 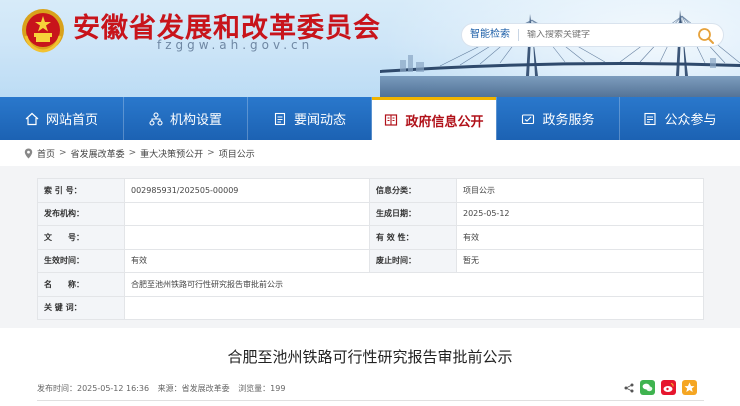 I want to click on location-pin-icon, so click(x=28, y=153).